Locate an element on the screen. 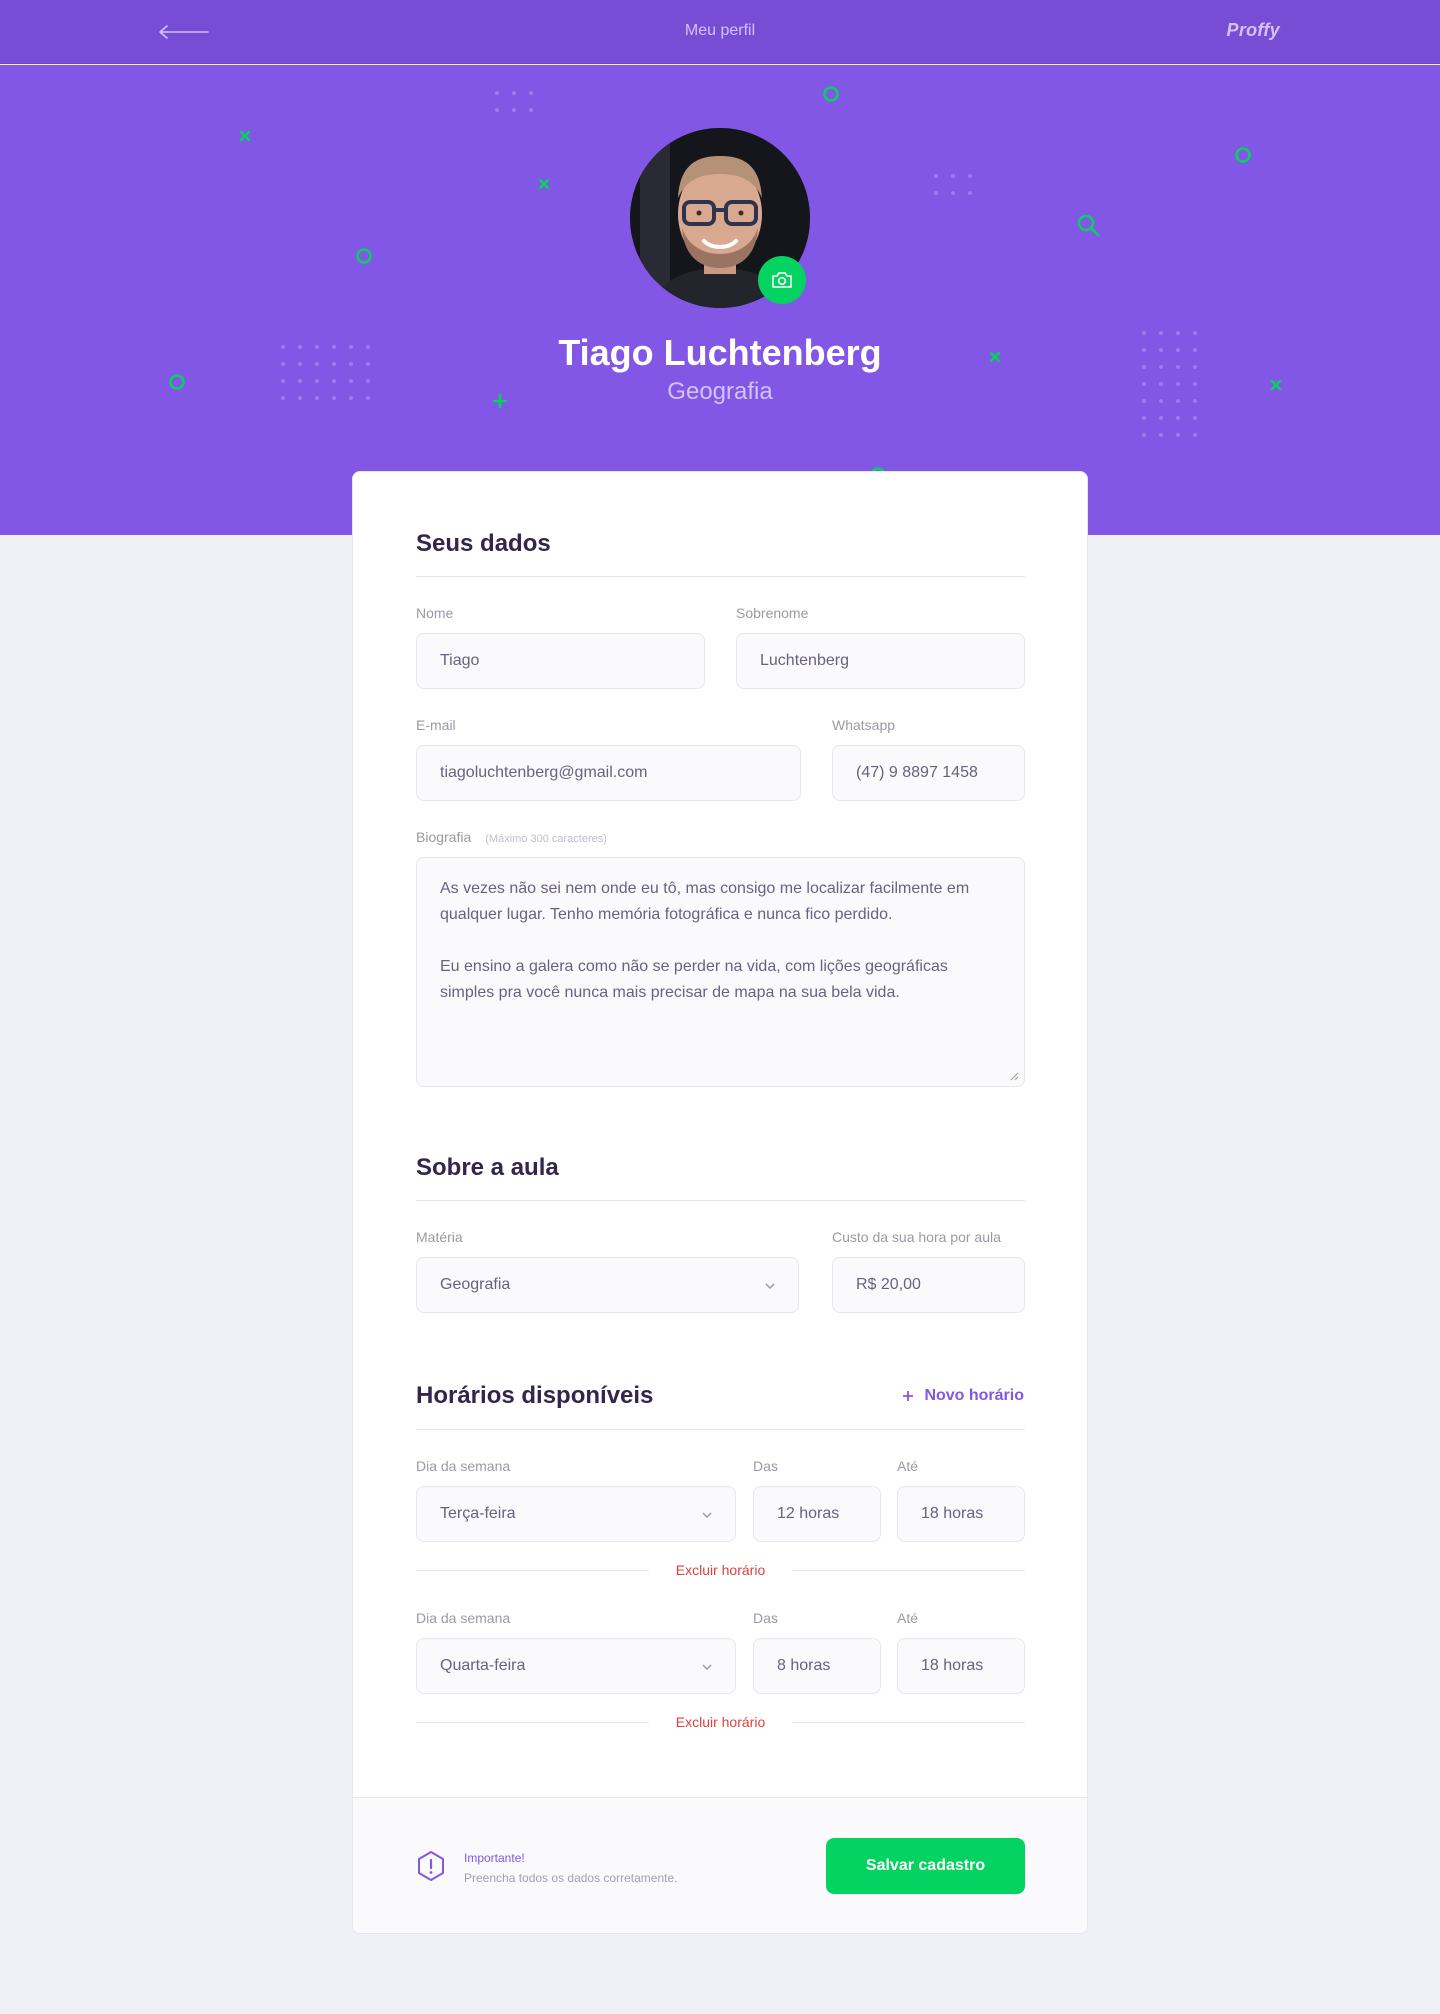 Image resolution: width=1440 pixels, height=2014 pixels. last-name-label: Sobrenome is located at coordinates (772, 613).